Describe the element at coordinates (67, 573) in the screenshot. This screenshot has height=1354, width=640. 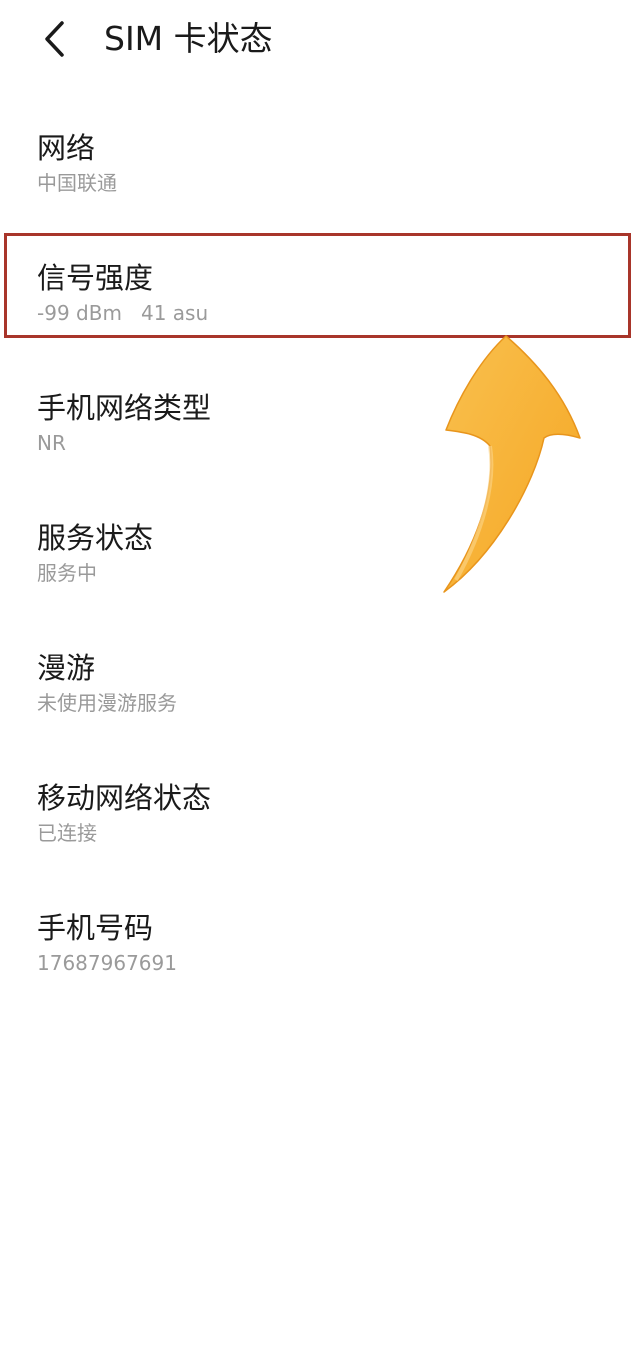
I see `item-value: 服务中` at that location.